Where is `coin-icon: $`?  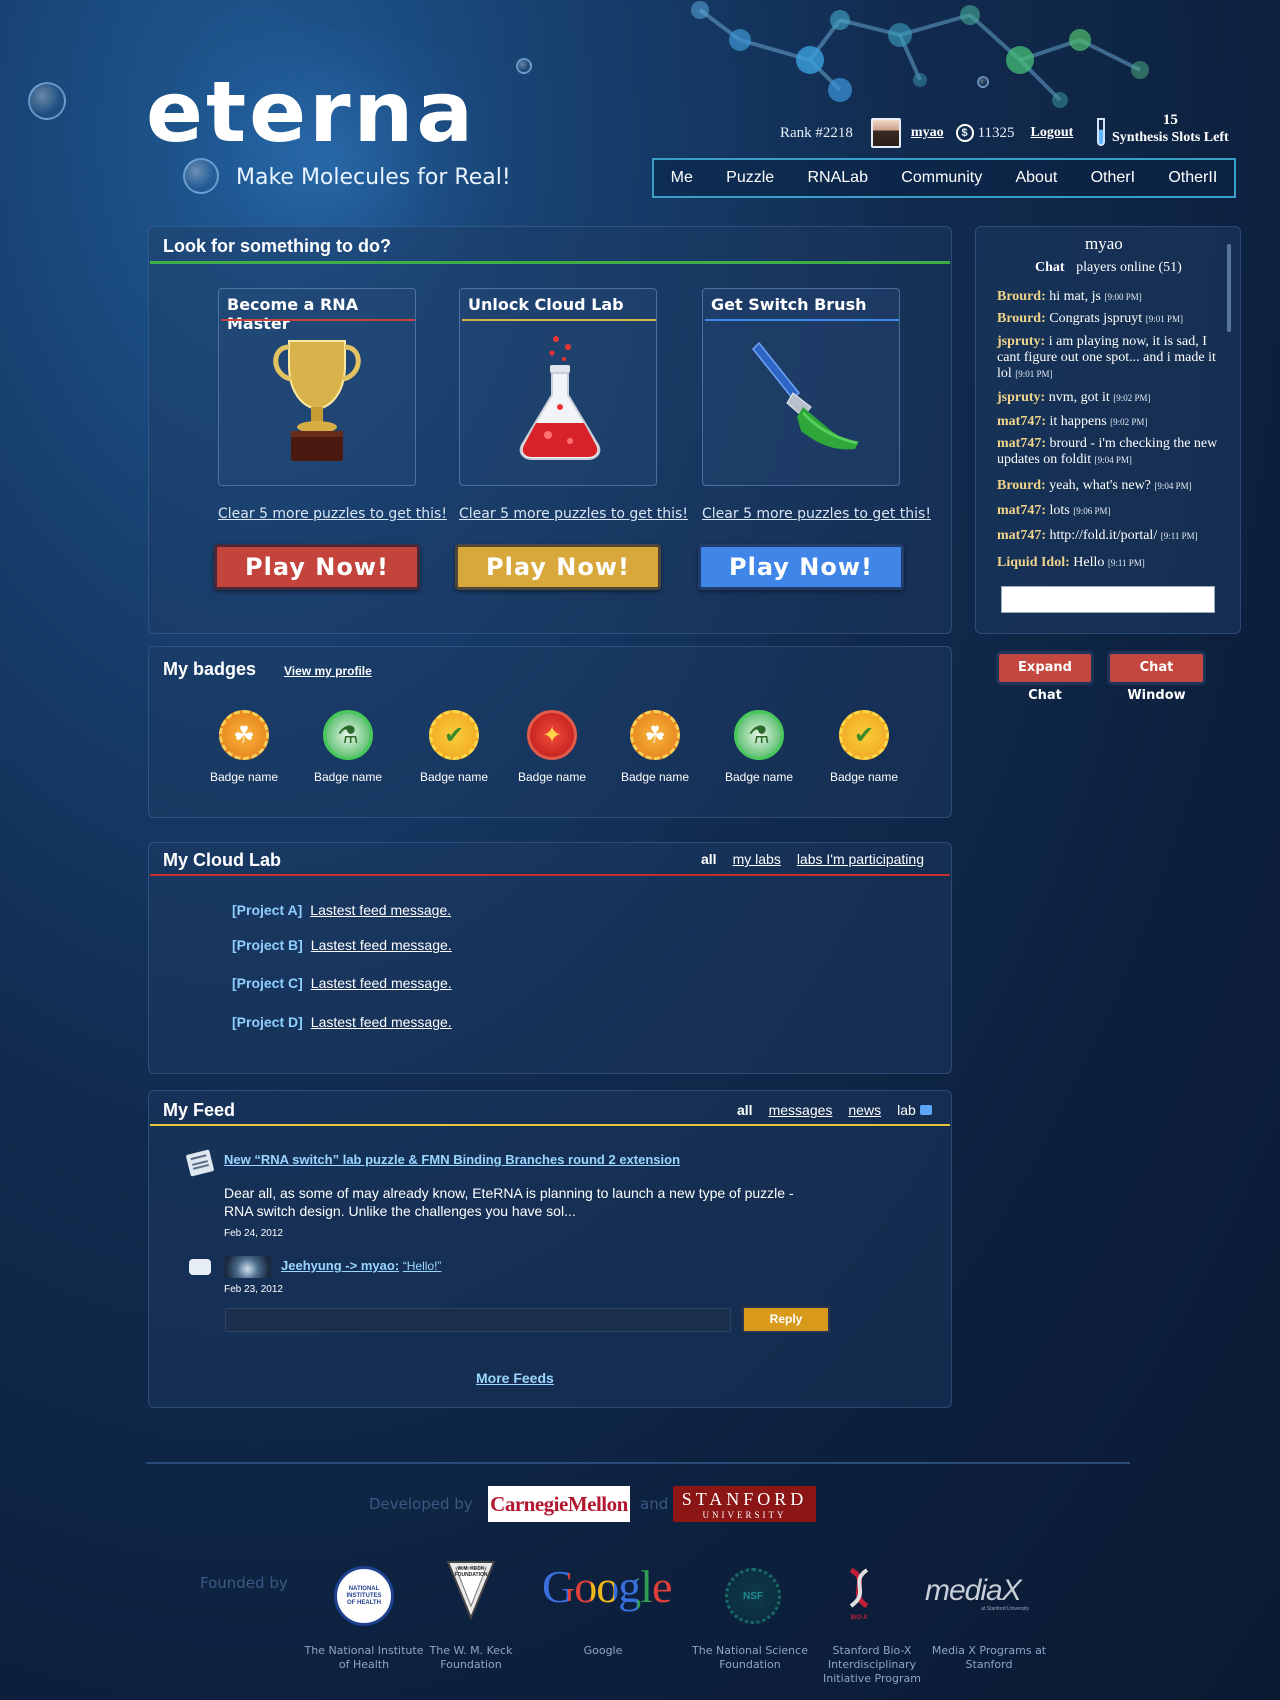
coin-icon: $ is located at coordinates (964, 133).